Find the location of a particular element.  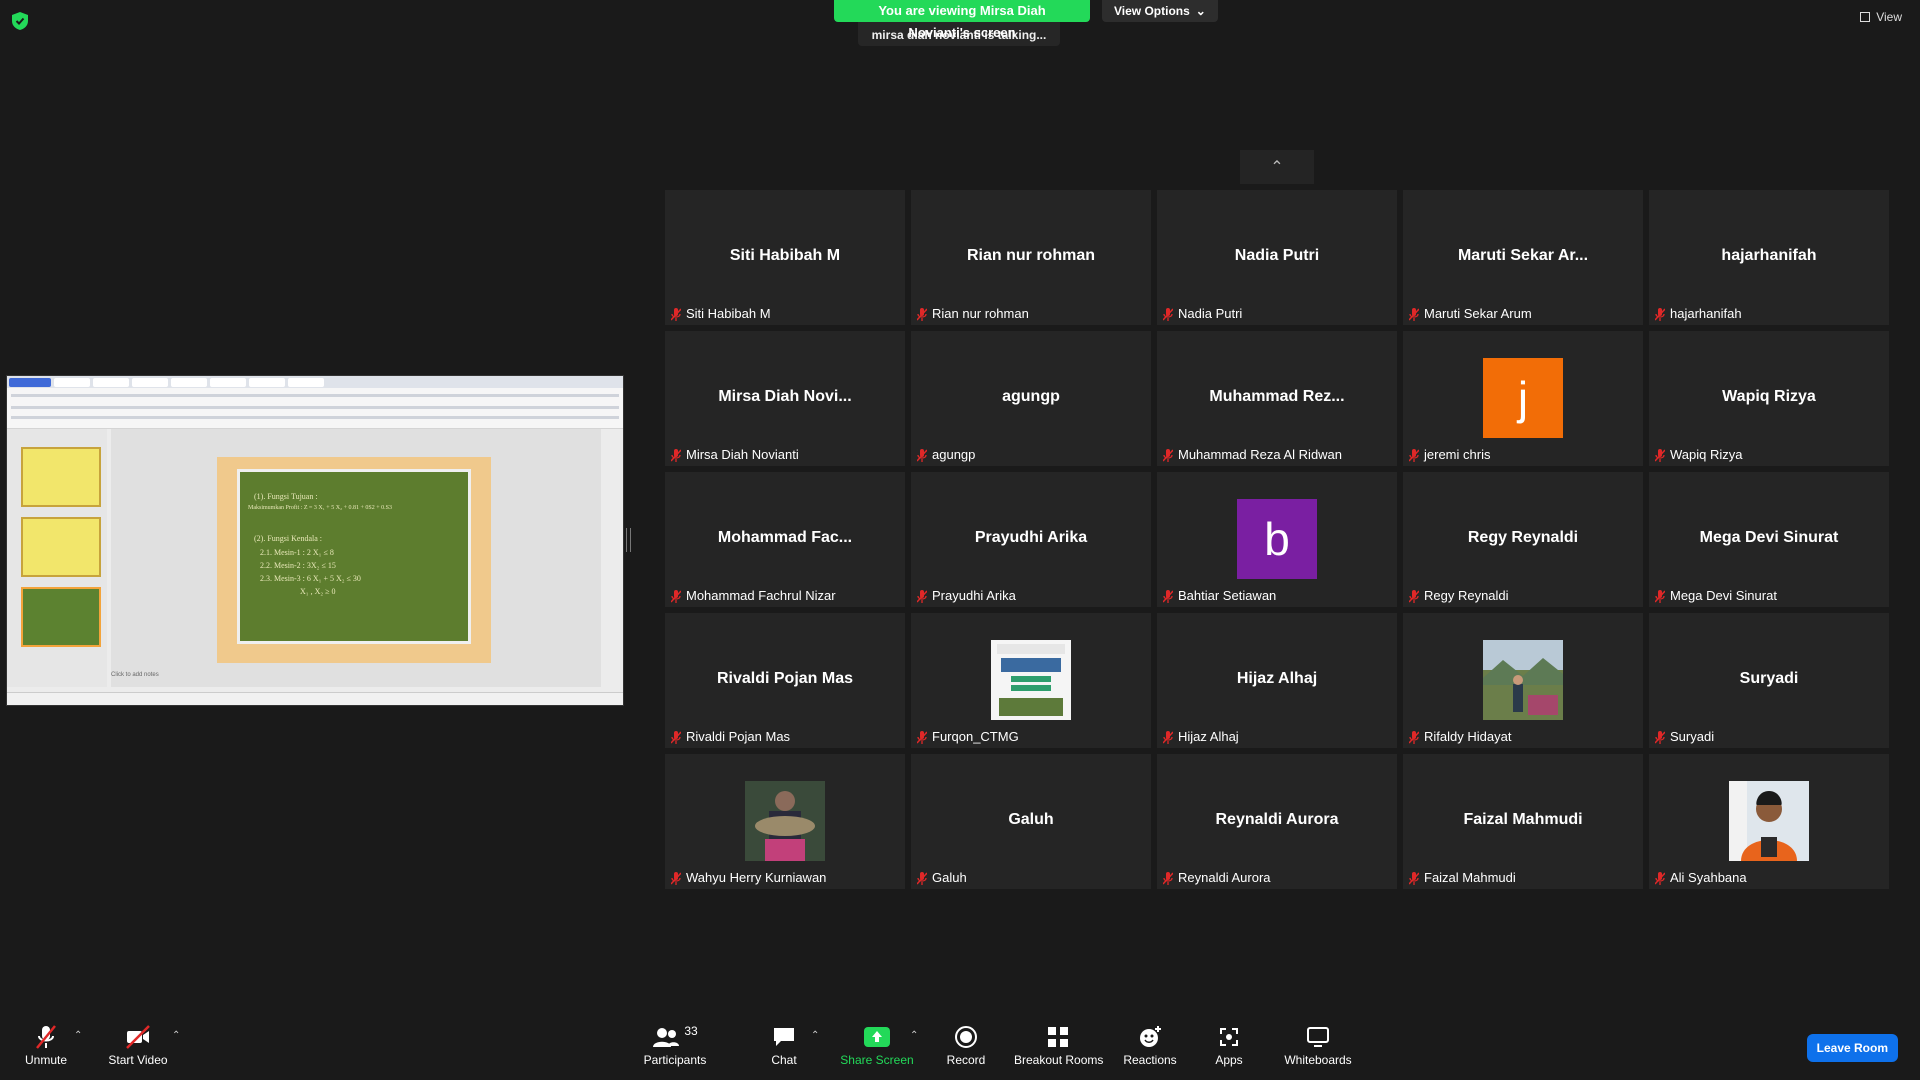

participant-name: Mohammad Fachrul Nizar is located at coordinates (761, 595).